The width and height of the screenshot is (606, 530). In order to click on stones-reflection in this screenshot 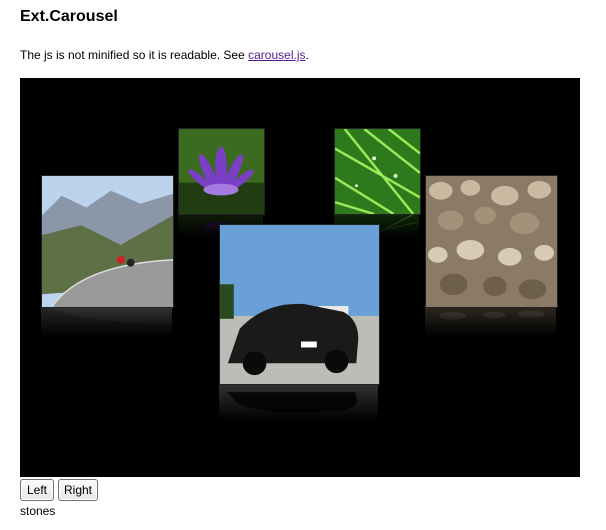, I will do `click(490, 330)`.